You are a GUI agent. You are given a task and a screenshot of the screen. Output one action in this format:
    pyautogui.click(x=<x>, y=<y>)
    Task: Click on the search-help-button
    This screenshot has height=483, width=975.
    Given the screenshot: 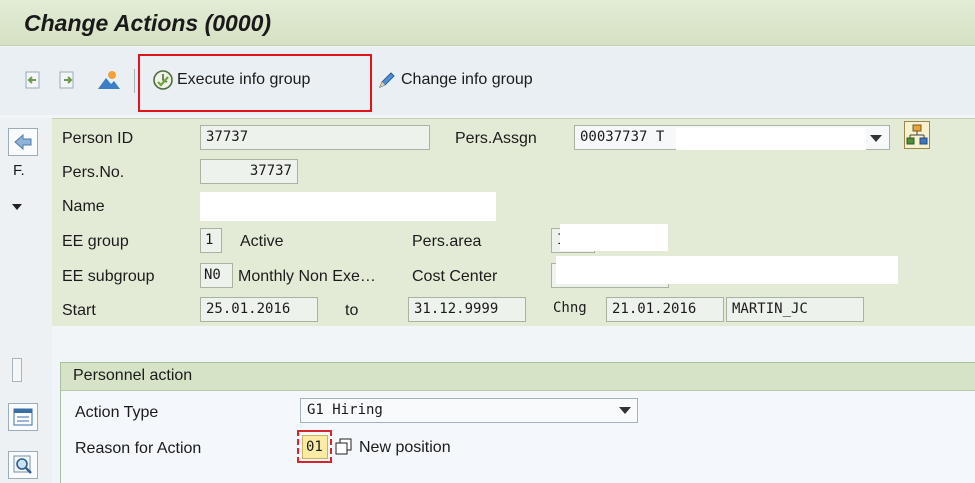 What is the action you would take?
    pyautogui.click(x=23, y=465)
    